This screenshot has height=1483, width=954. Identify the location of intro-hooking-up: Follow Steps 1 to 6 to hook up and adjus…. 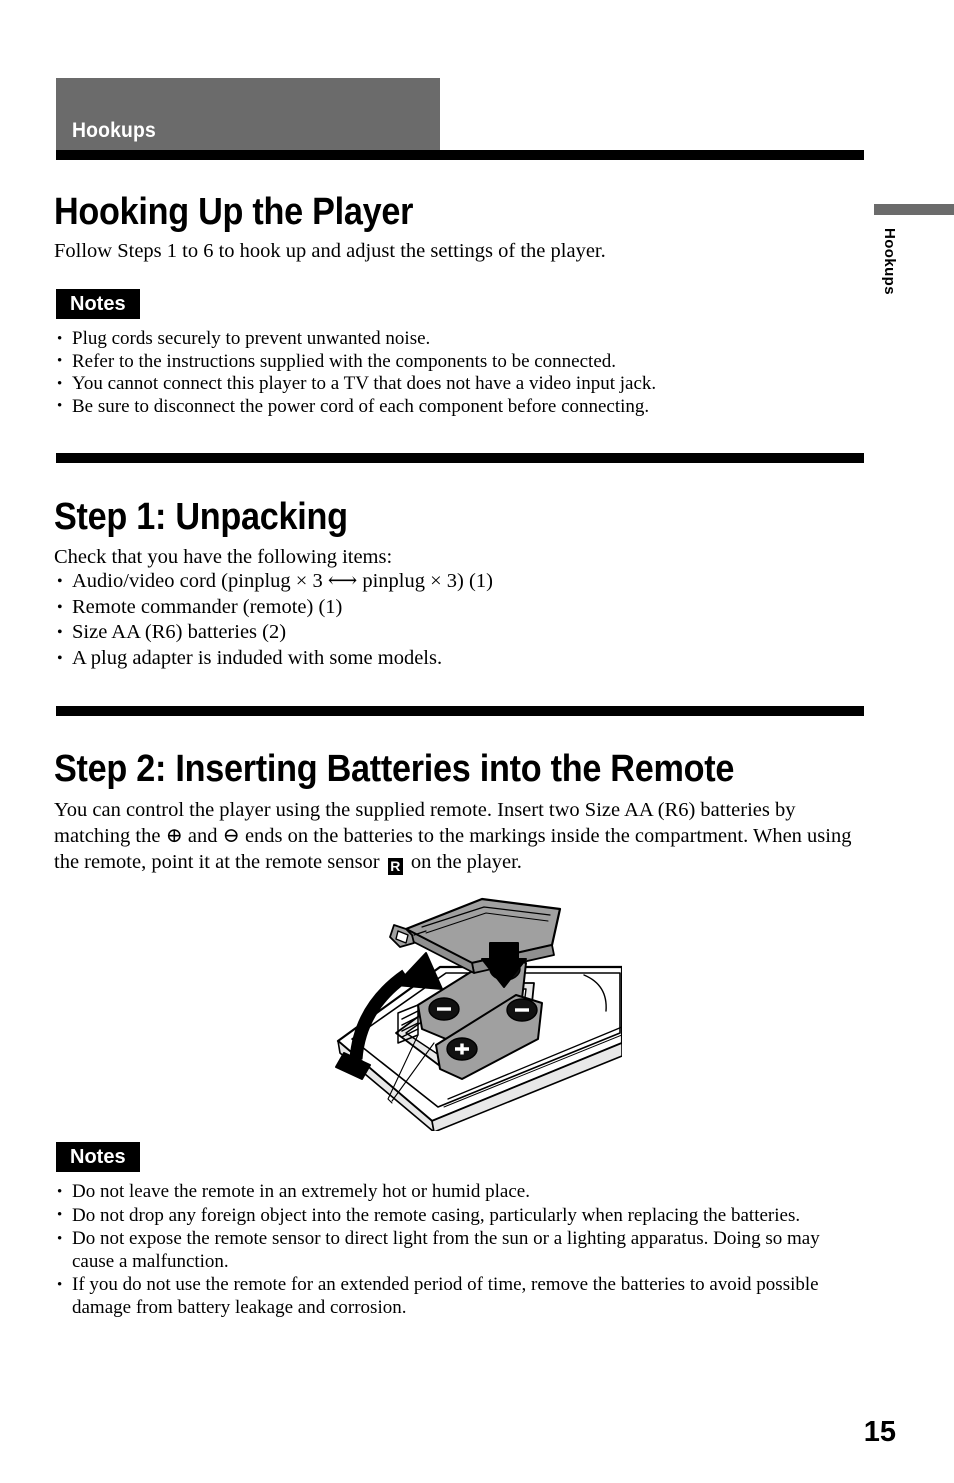
(459, 251).